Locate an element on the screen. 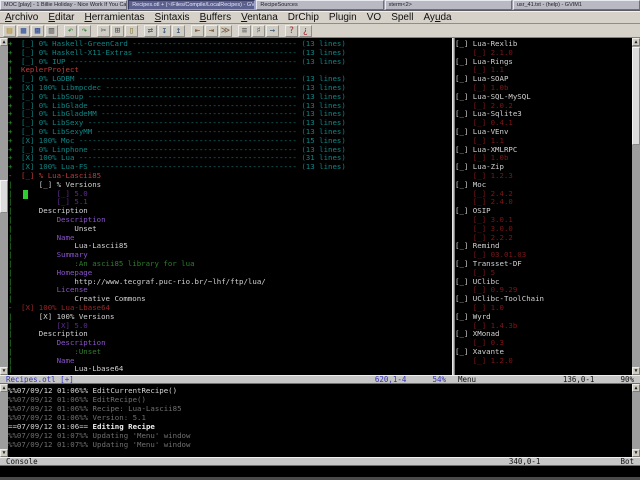 This screenshot has height=480, width=640. editor-line: %%07/09/12 01:06%% Recipe: Lua-Lascii85 is located at coordinates (320, 408).